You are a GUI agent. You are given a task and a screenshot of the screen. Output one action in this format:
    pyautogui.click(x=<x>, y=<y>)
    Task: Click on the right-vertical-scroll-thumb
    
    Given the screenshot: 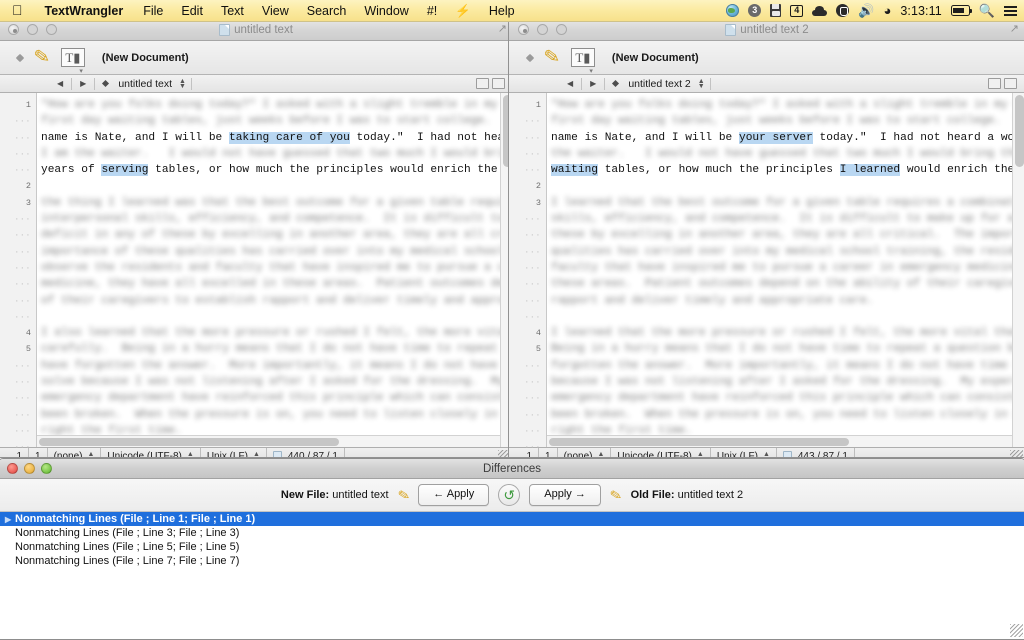 What is the action you would take?
    pyautogui.click(x=1019, y=131)
    